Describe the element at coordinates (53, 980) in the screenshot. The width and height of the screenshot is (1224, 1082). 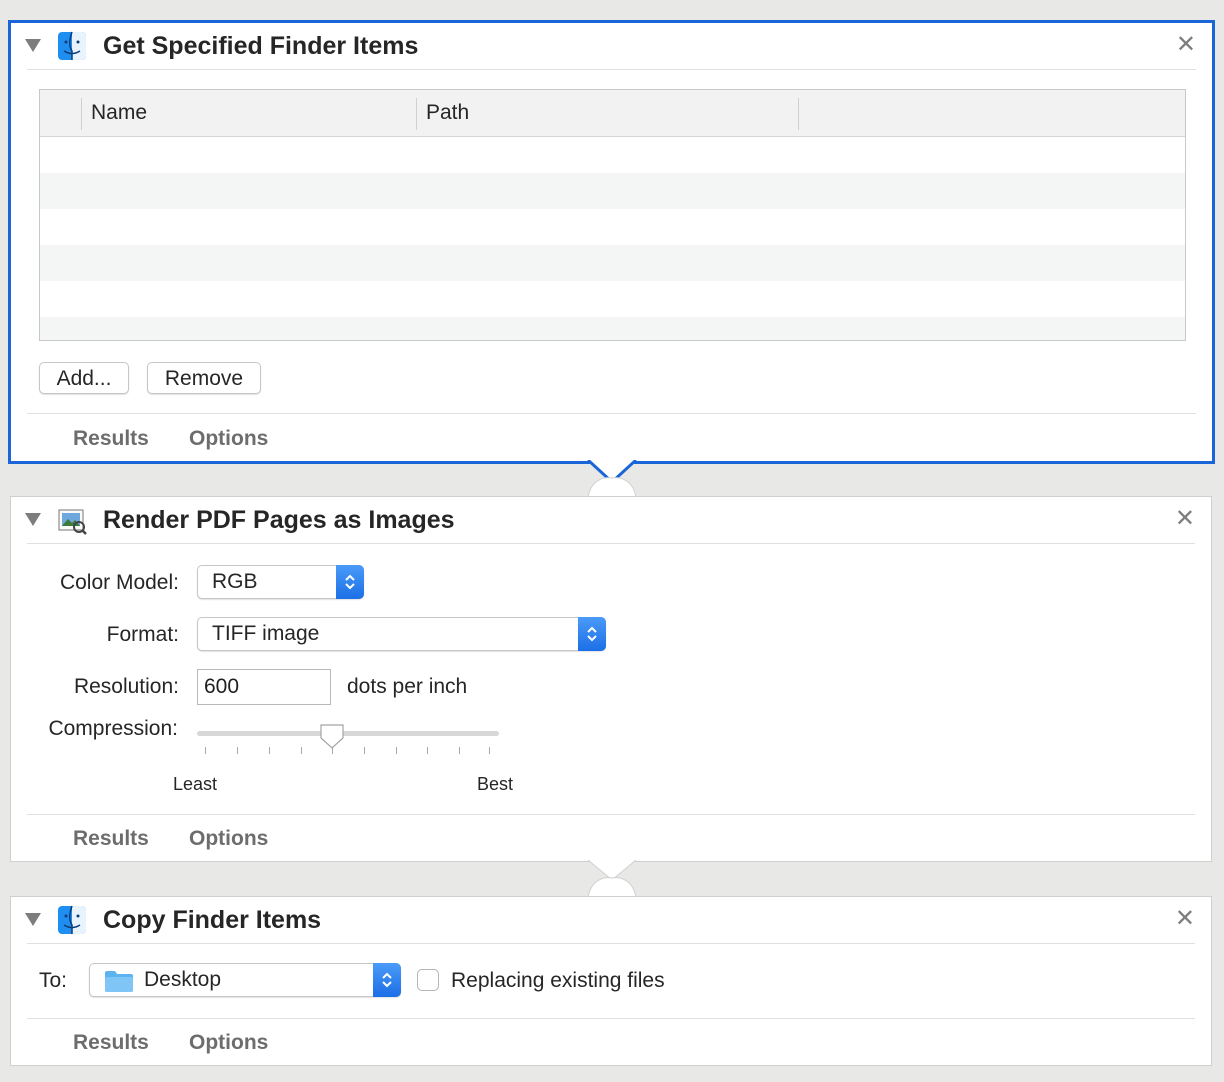
I see `to-label: To:` at that location.